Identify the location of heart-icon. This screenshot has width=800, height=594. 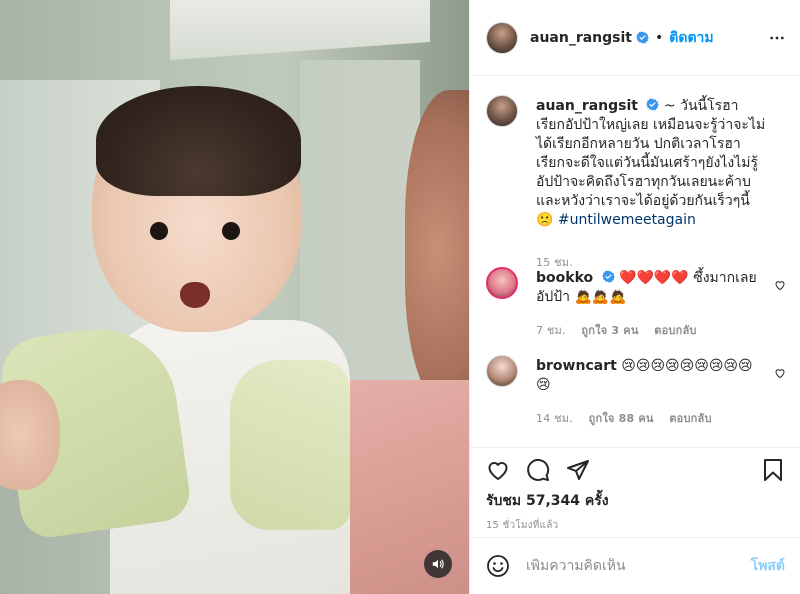
(498, 470).